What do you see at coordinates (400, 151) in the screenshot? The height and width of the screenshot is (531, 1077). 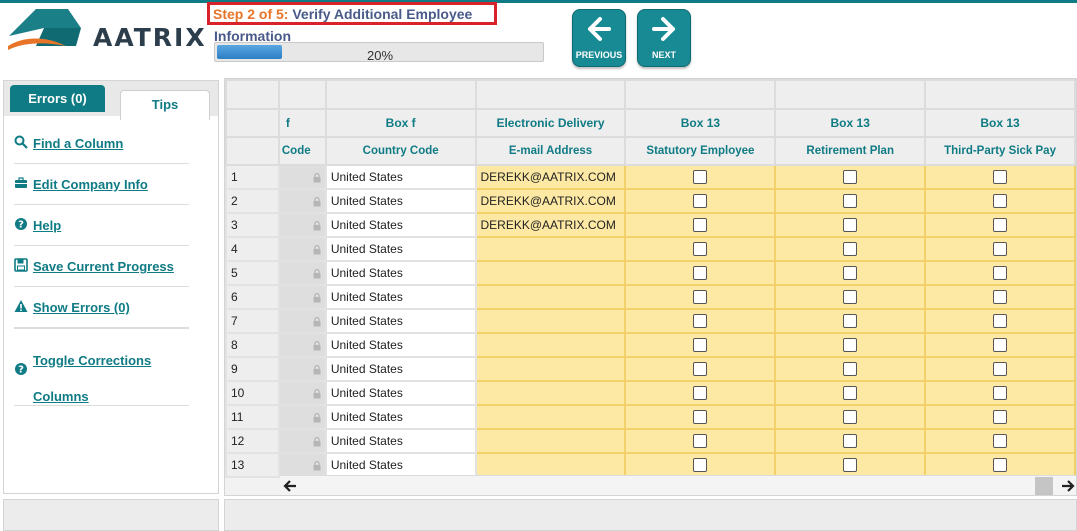 I see `column-header: Country Code` at bounding box center [400, 151].